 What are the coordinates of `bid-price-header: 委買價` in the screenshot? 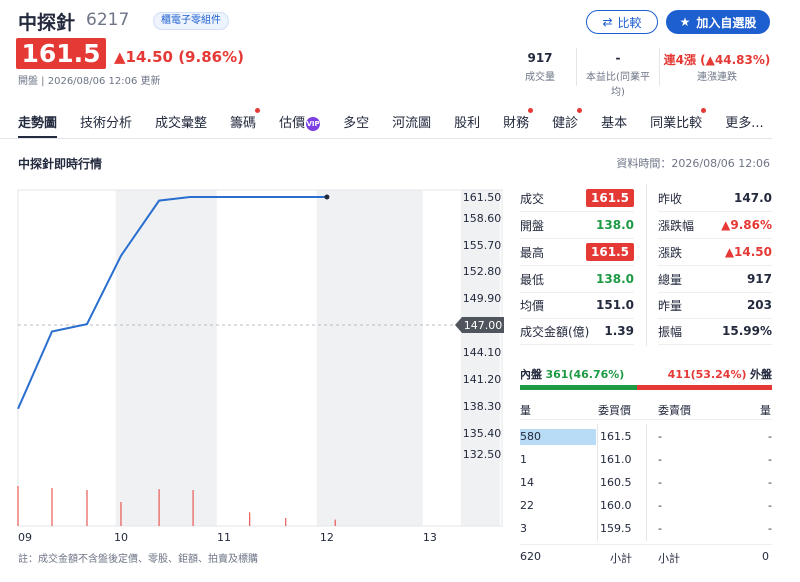 It's located at (614, 410).